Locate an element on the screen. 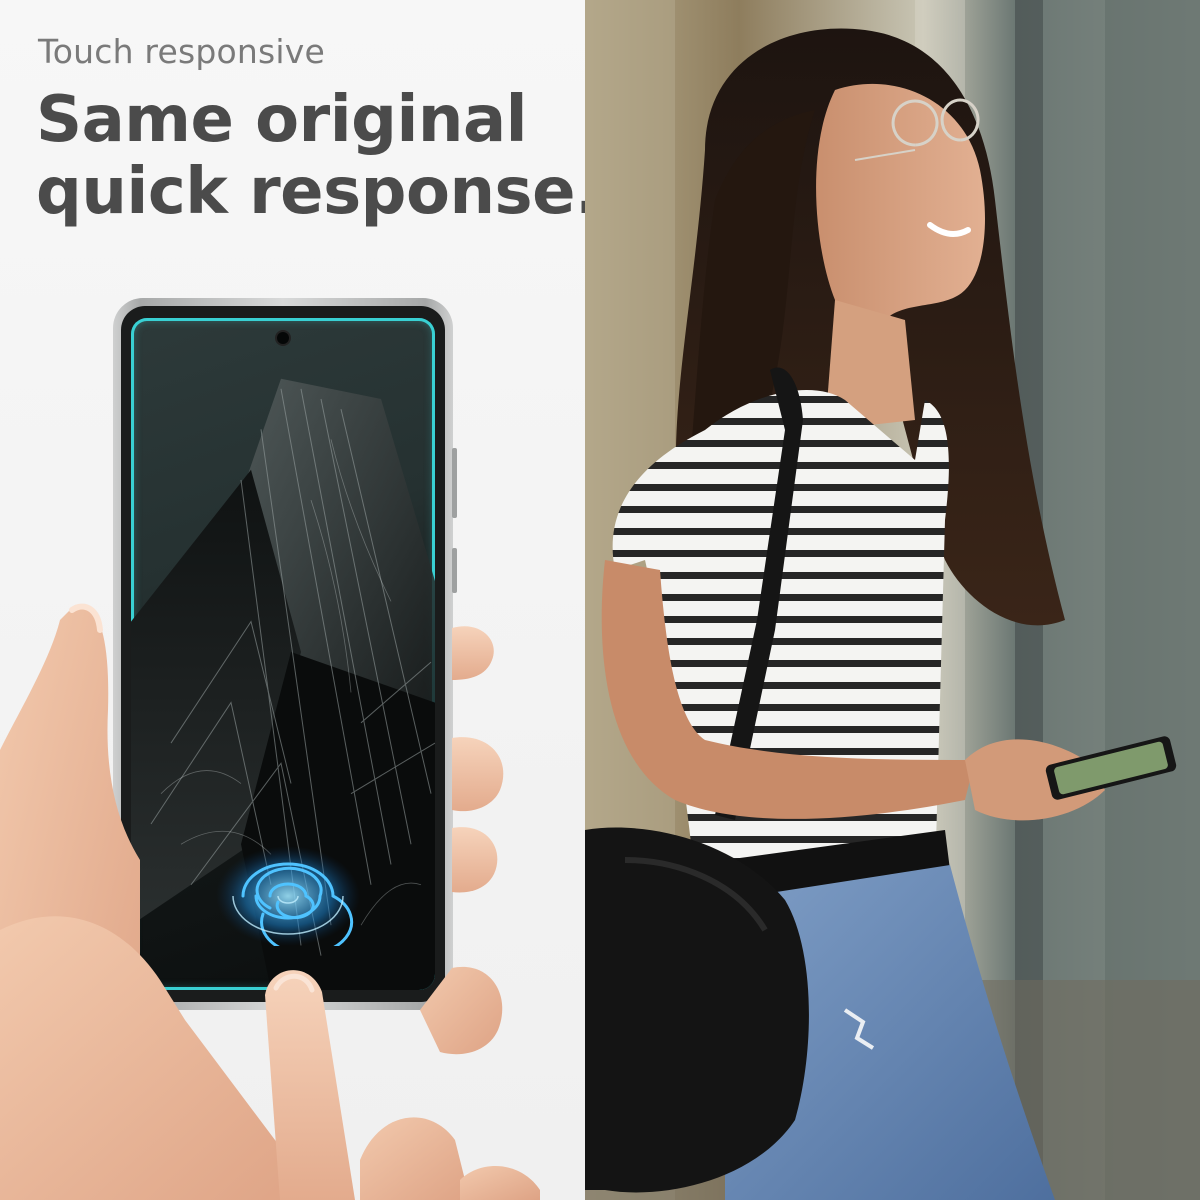 The height and width of the screenshot is (1200, 1200). headline: Same original quick response. is located at coordinates (310, 156).